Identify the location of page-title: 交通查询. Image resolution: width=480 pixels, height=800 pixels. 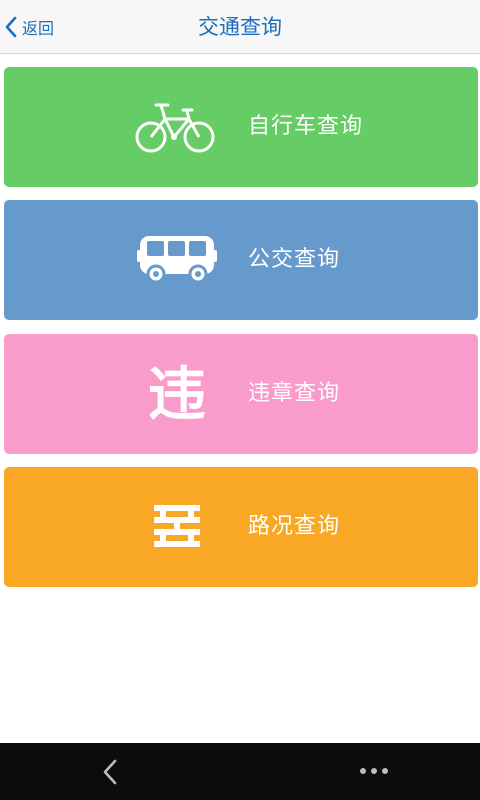
(240, 27).